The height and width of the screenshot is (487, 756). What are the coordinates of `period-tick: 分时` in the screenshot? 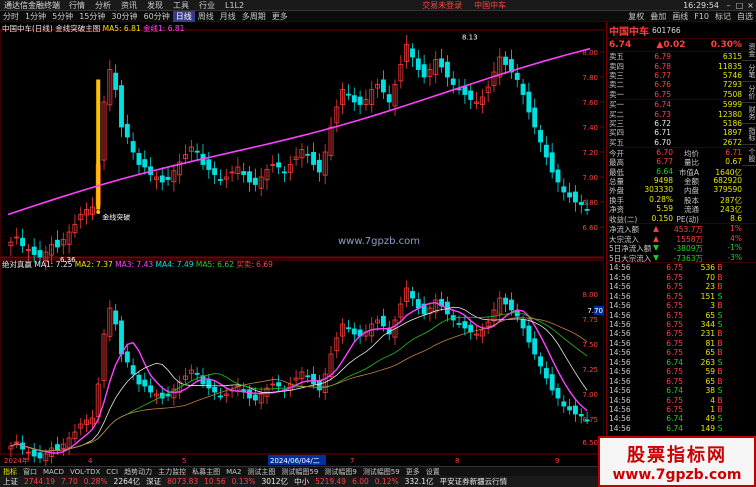 It's located at (11, 16).